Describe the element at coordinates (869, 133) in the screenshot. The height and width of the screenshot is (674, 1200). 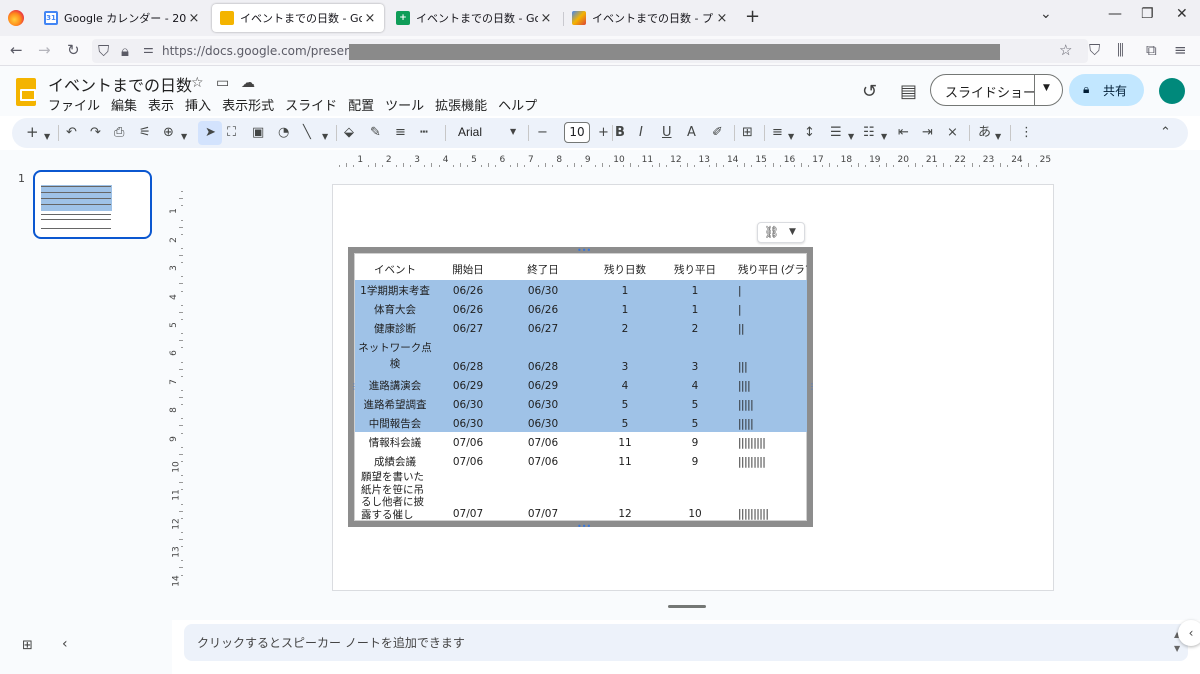
I see `numbered-list-icon: ☷` at that location.